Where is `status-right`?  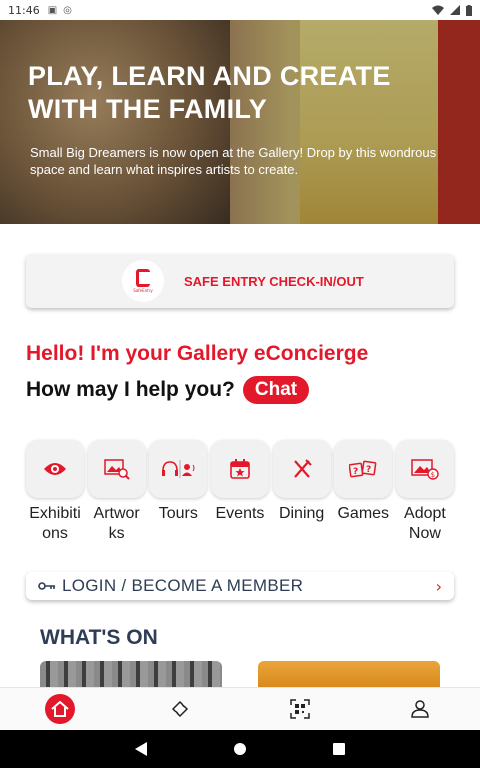 status-right is located at coordinates (452, 10).